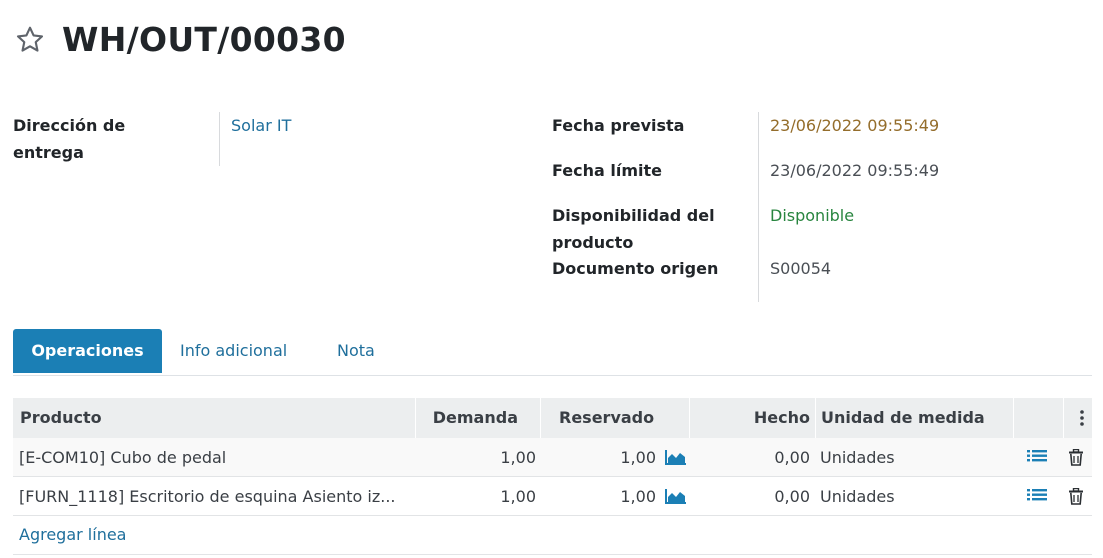 The image size is (1103, 558). I want to click on column-header-uom: Unidad de medida, so click(903, 418).